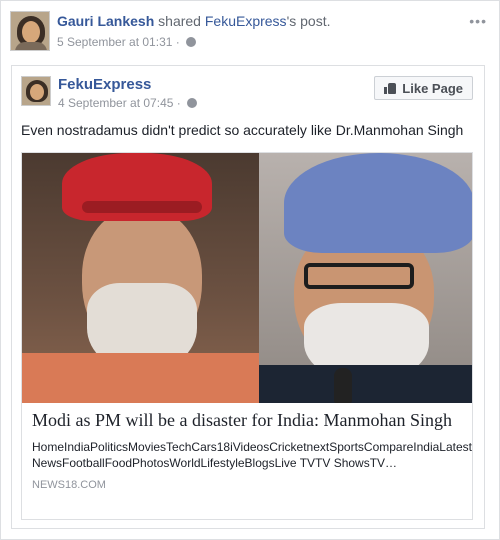 The height and width of the screenshot is (540, 500). I want to click on link-domain: NEWS18.COM, so click(69, 485).